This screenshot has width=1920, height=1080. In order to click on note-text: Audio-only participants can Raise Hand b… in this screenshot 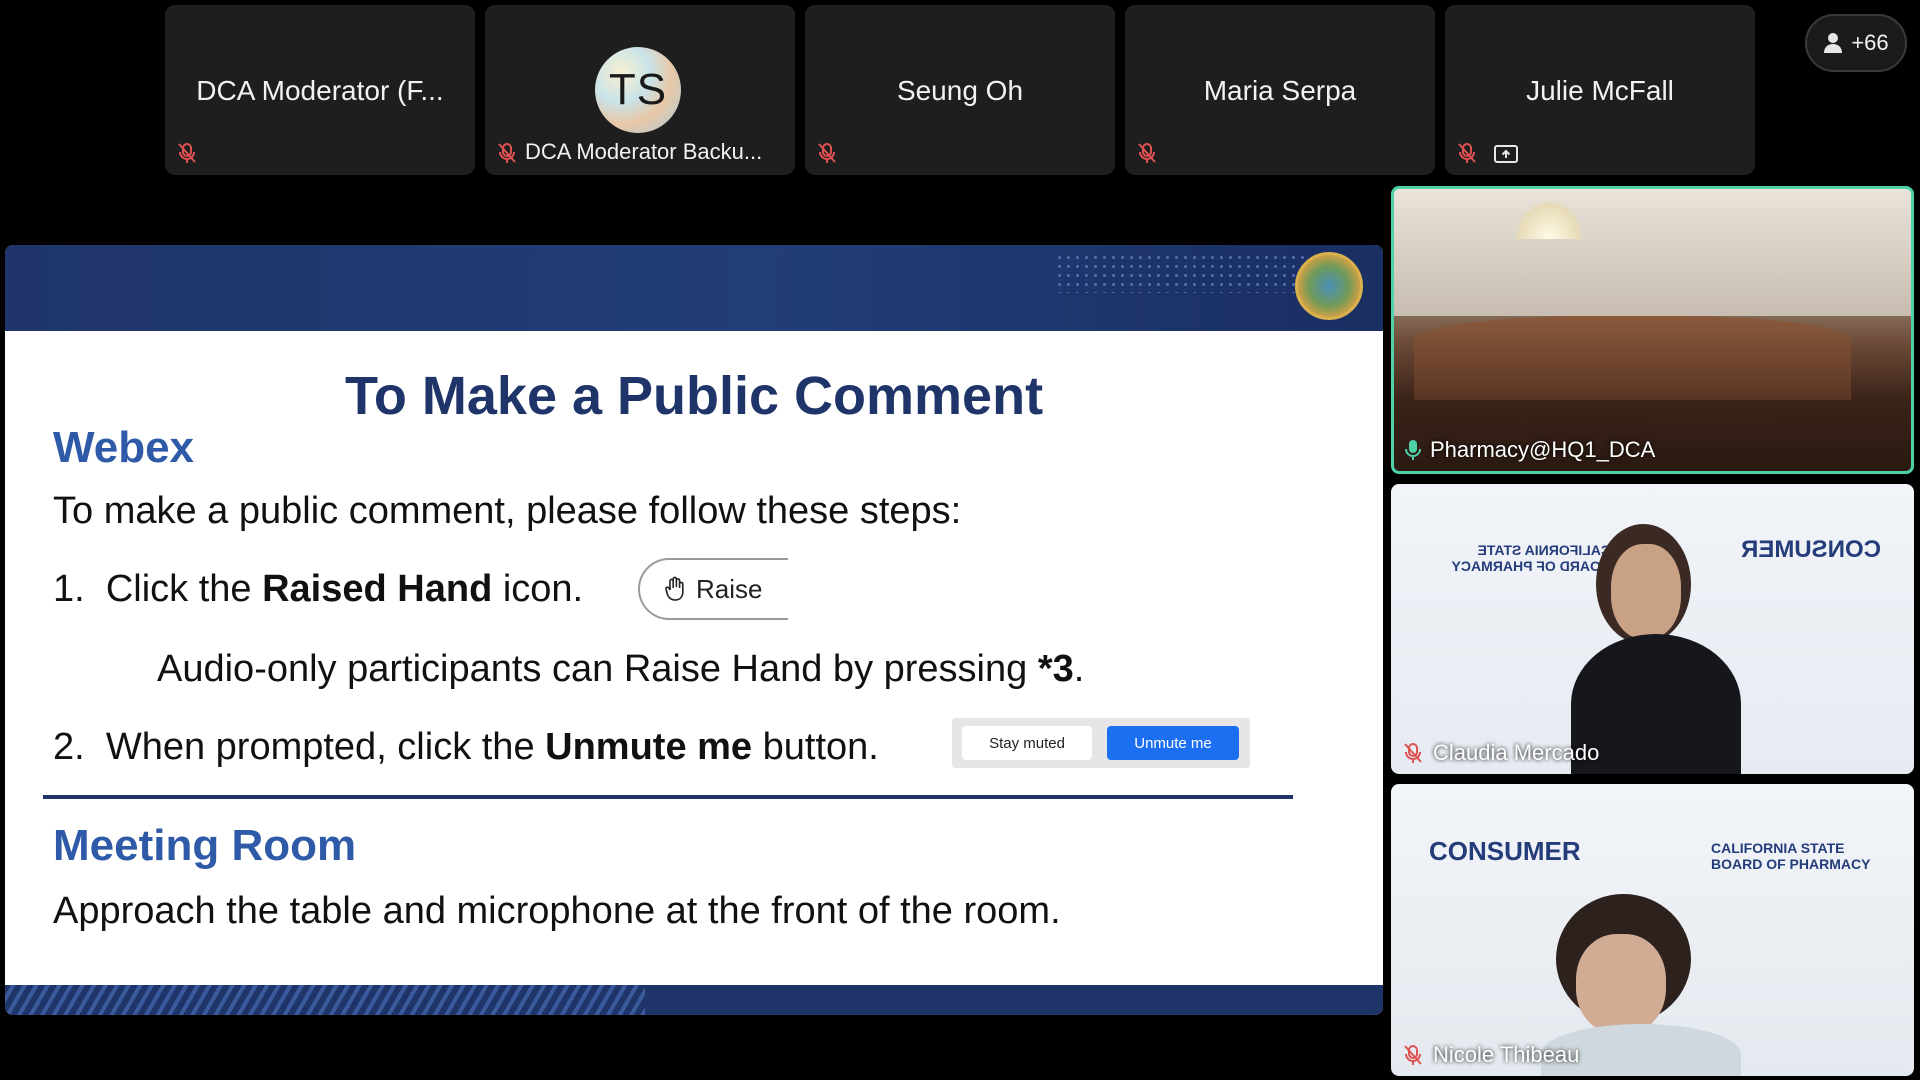, I will do `click(597, 669)`.